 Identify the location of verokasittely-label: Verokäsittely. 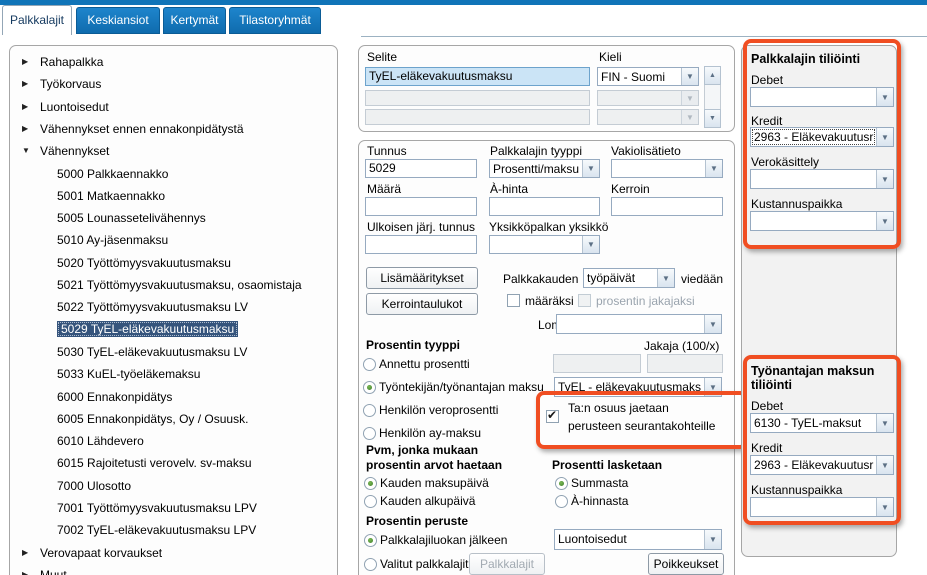
(785, 162).